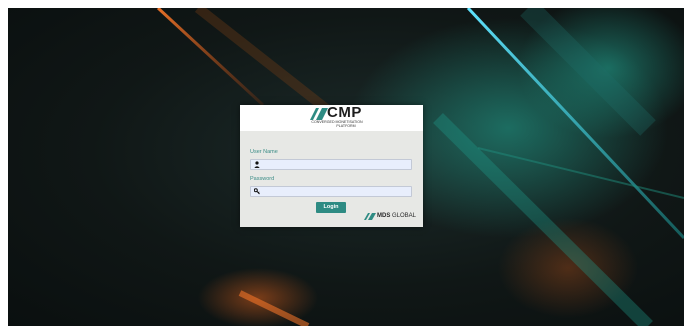  I want to click on key-icon, so click(257, 191).